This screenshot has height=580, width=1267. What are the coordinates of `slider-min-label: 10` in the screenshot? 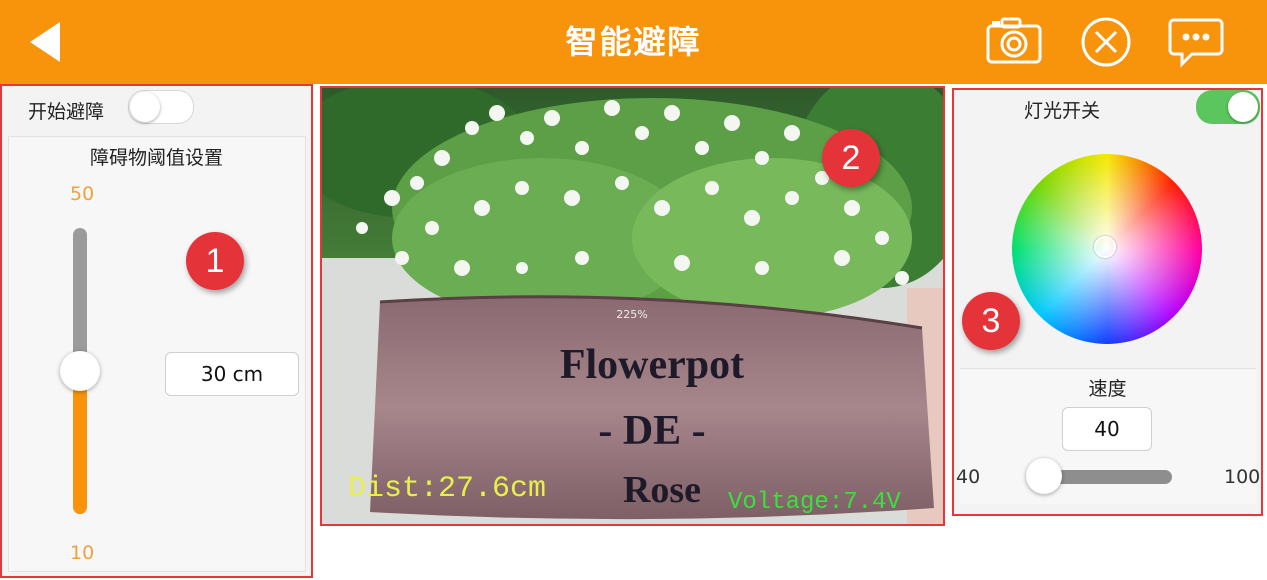 It's located at (82, 553).